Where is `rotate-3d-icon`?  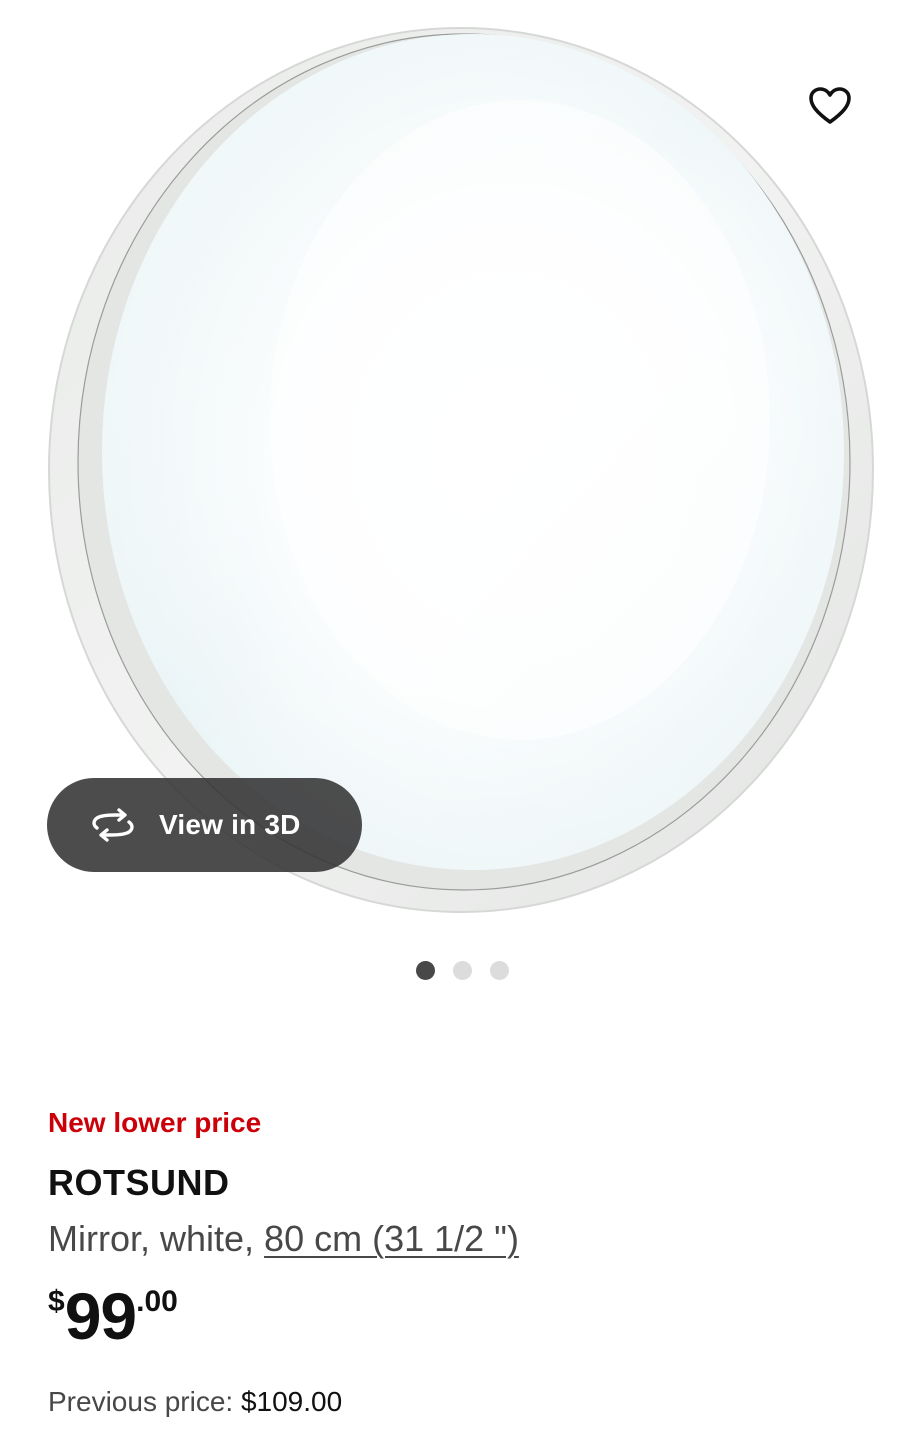
rotate-3d-icon is located at coordinates (113, 825).